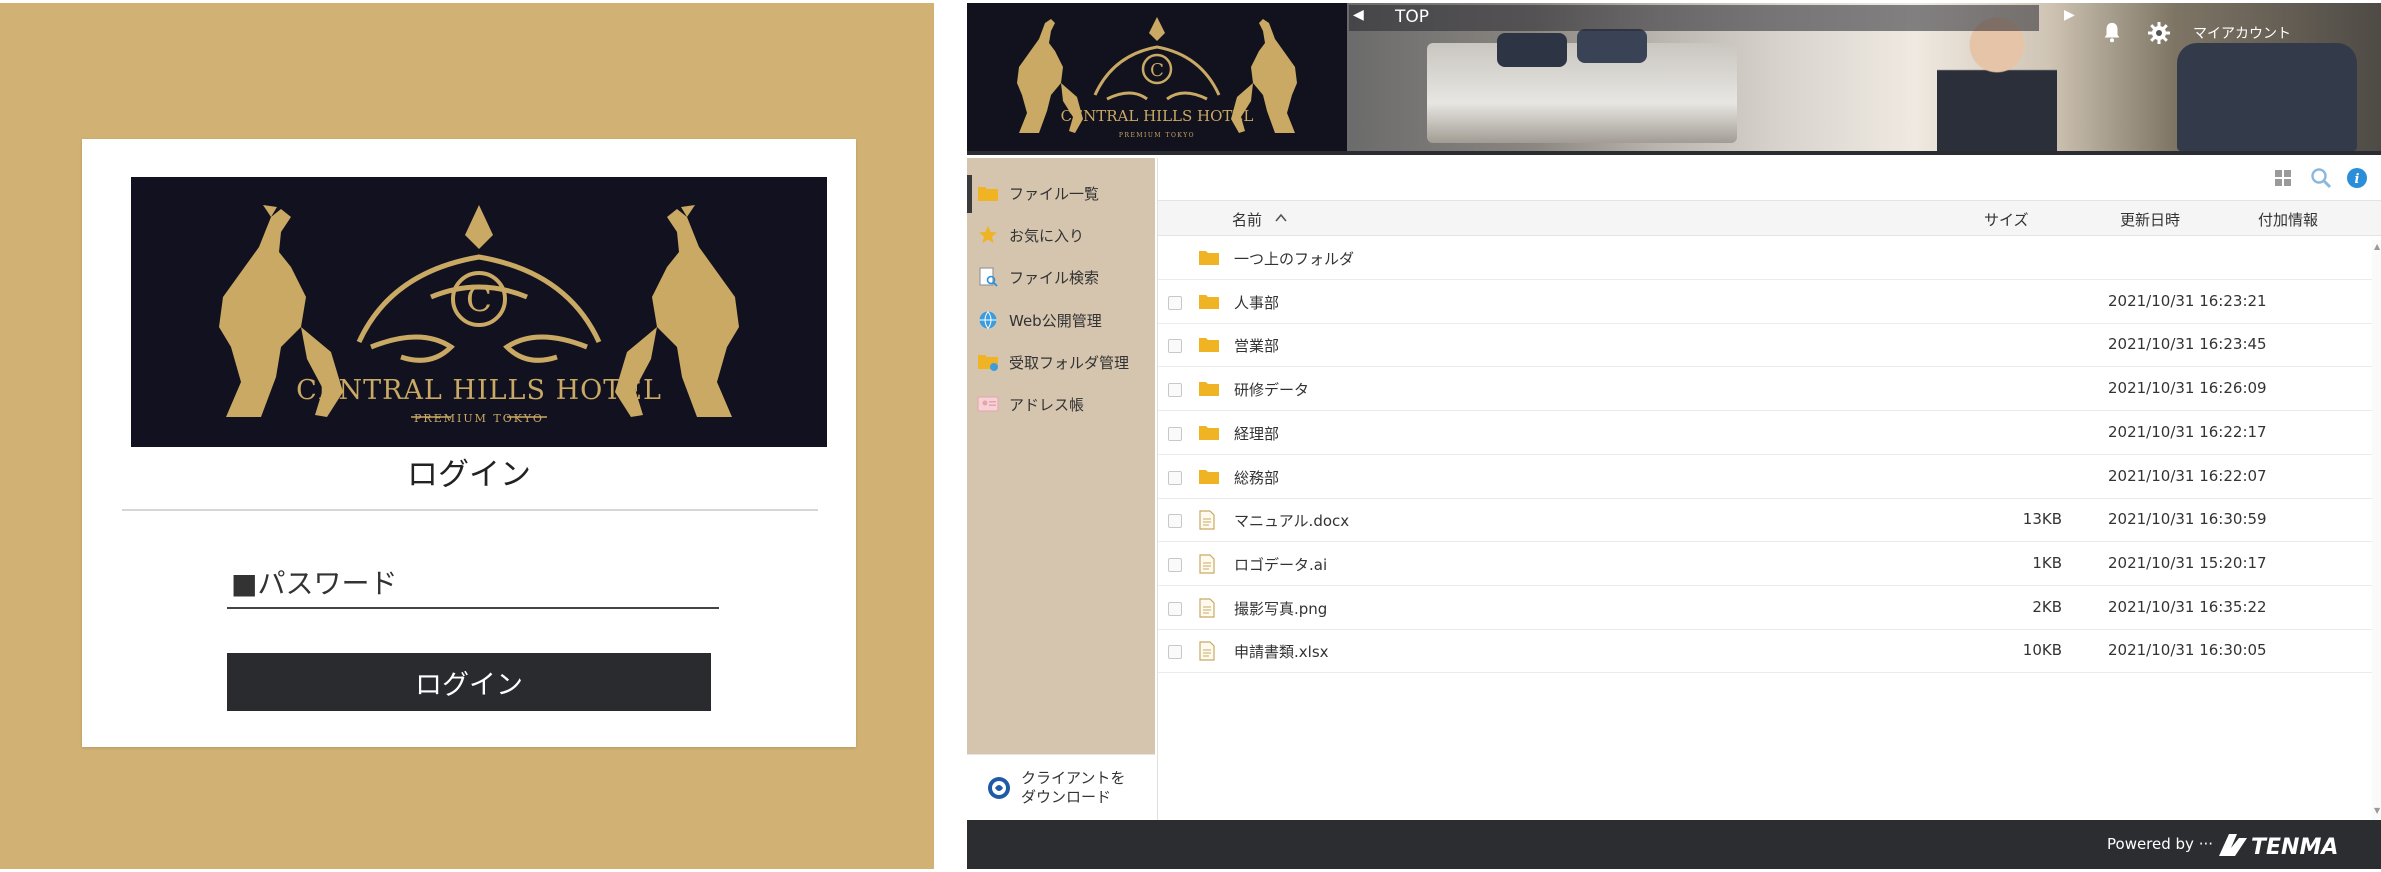 The height and width of the screenshot is (872, 2381). I want to click on file-name: ロゴデータ.ai, so click(1280, 564).